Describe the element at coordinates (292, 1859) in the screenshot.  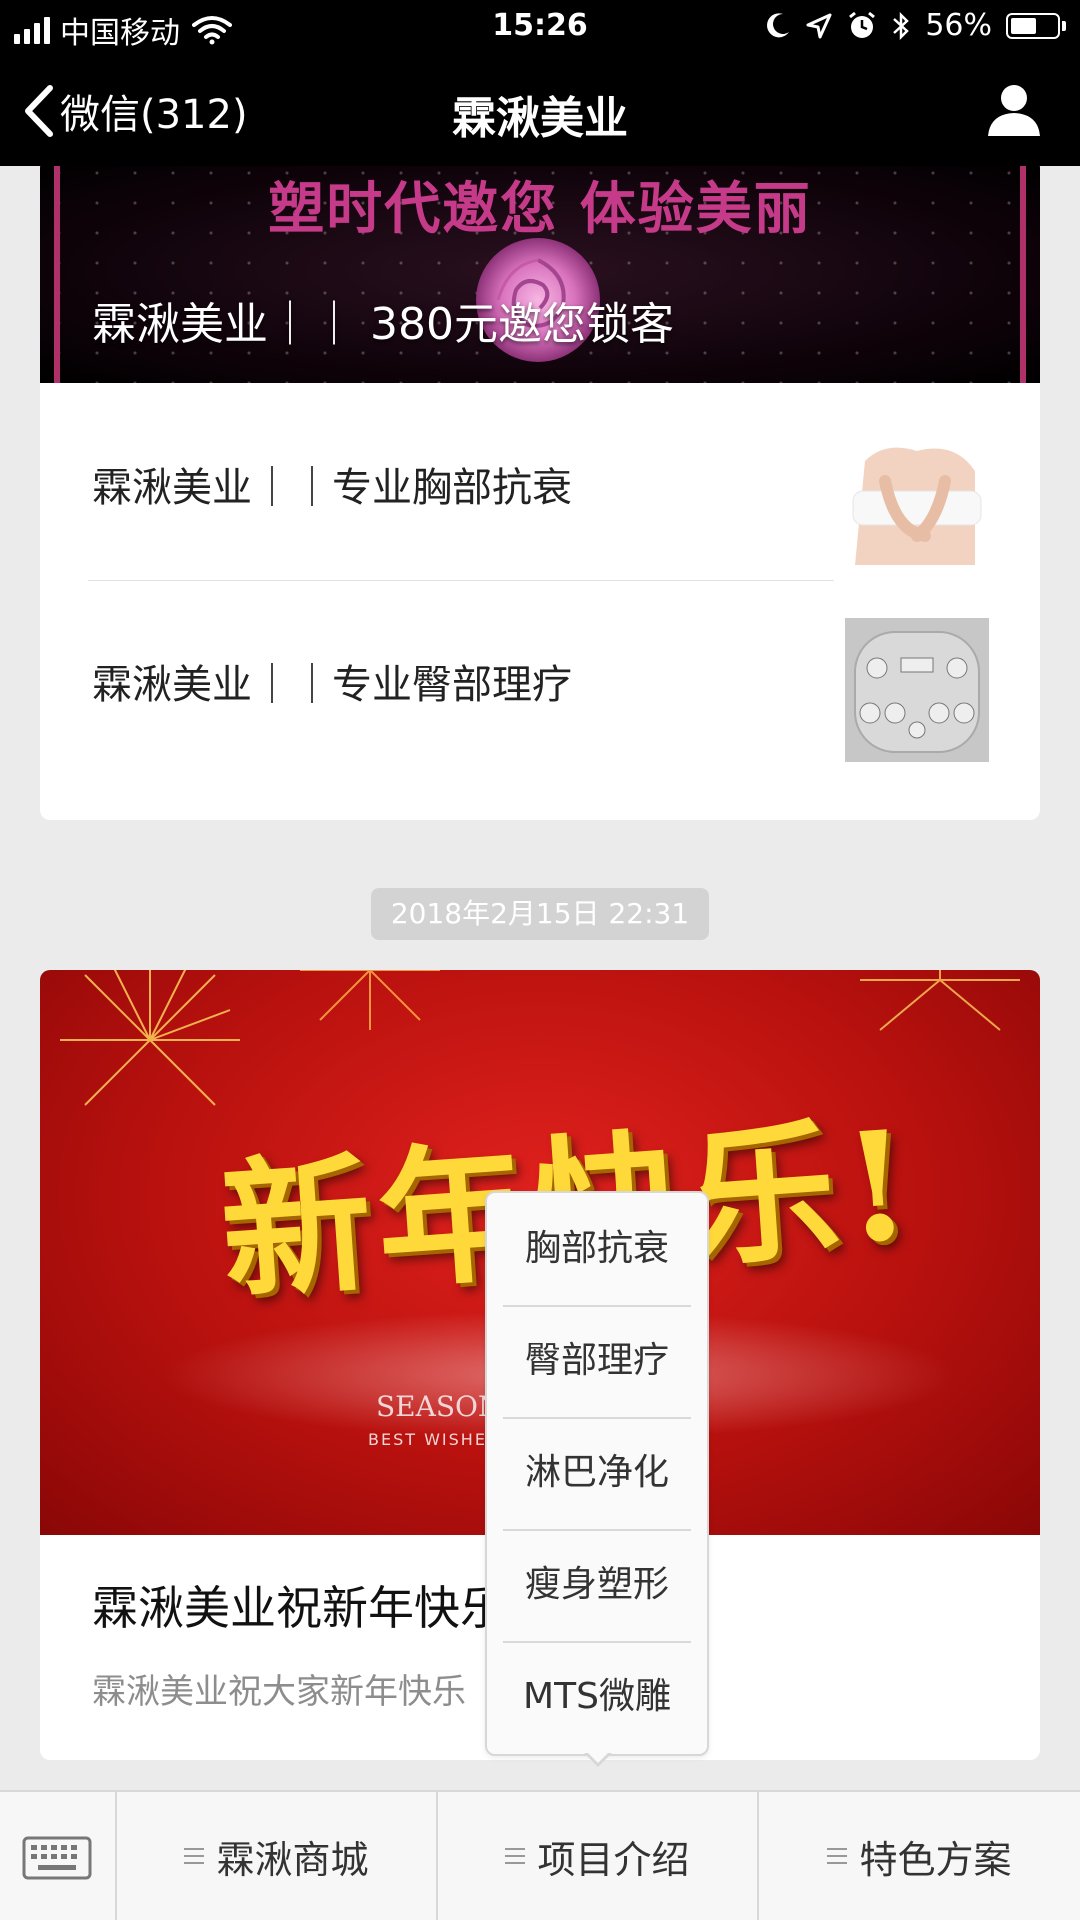
I see `menu-button-label: 霖湫商城` at that location.